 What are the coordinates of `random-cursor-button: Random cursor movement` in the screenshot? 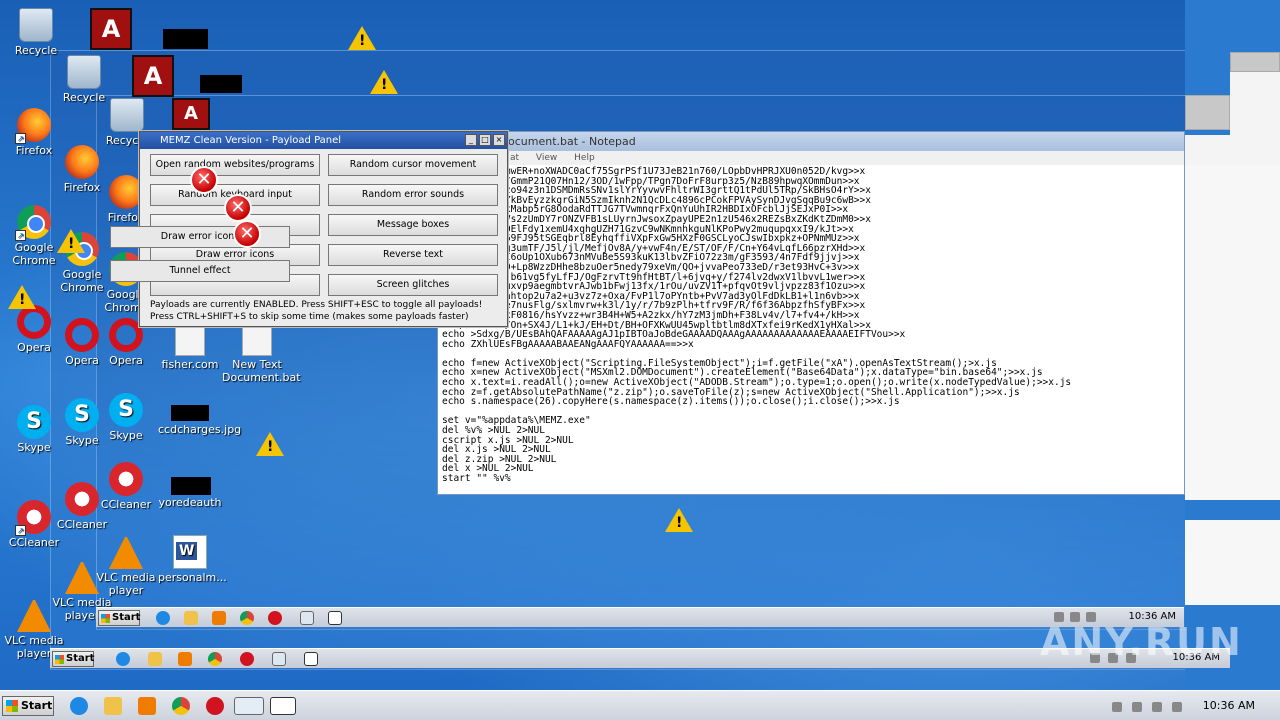 It's located at (413, 165).